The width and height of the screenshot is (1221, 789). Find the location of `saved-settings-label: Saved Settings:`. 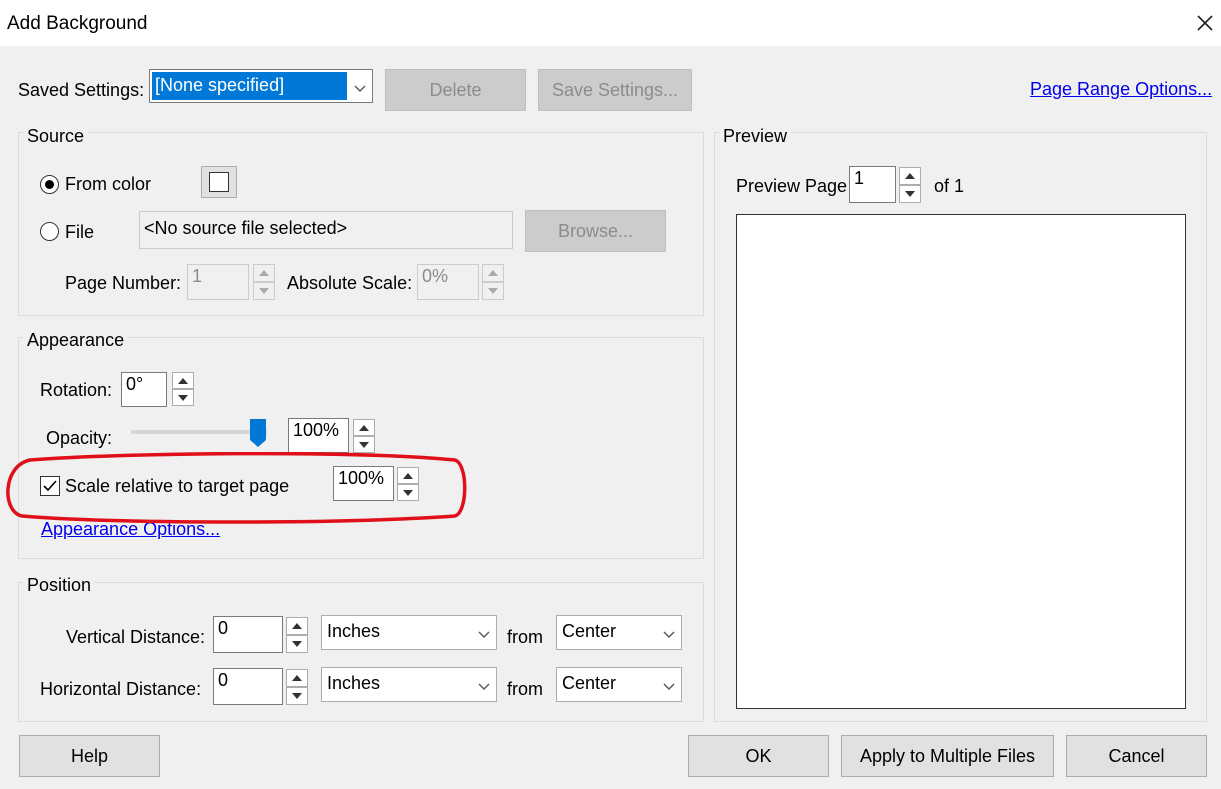

saved-settings-label: Saved Settings: is located at coordinates (81, 90).